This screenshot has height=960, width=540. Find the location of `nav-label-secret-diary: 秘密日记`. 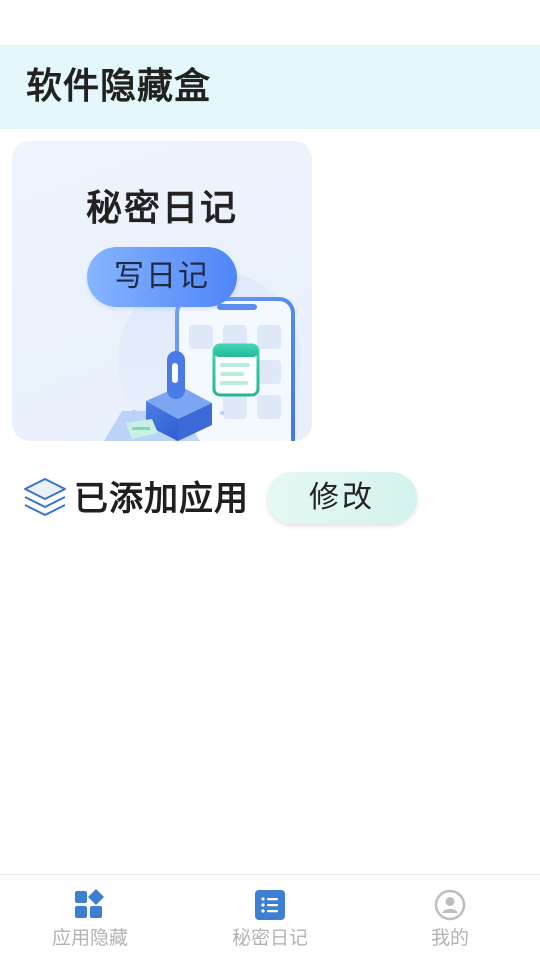

nav-label-secret-diary: 秘密日记 is located at coordinates (269, 938).